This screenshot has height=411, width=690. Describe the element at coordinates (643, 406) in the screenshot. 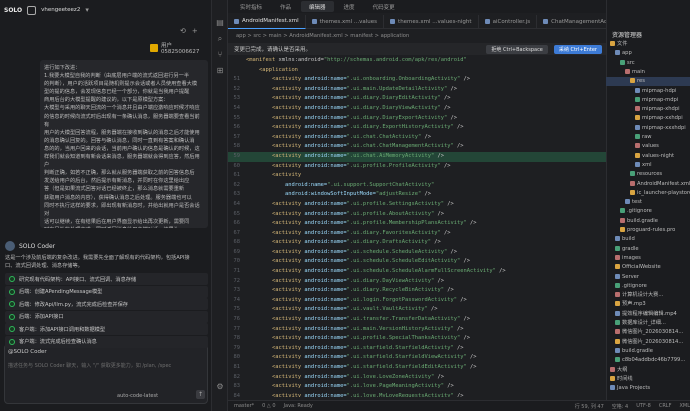

I see `status-item: UTF-8` at that location.